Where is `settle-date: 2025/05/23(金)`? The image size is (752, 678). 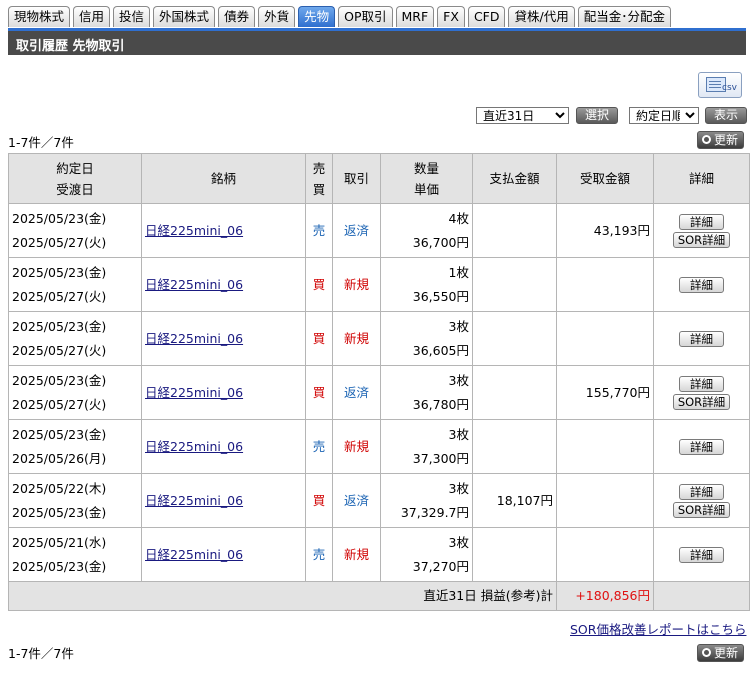 settle-date: 2025/05/23(金) is located at coordinates (59, 566).